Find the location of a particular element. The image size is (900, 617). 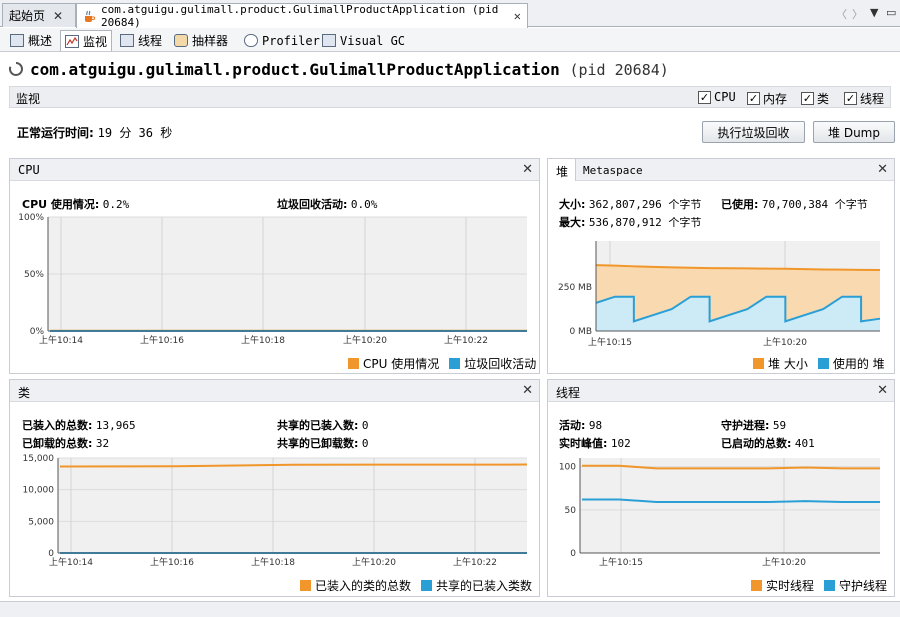

stat-label: 已装入的总数: is located at coordinates (57, 425).